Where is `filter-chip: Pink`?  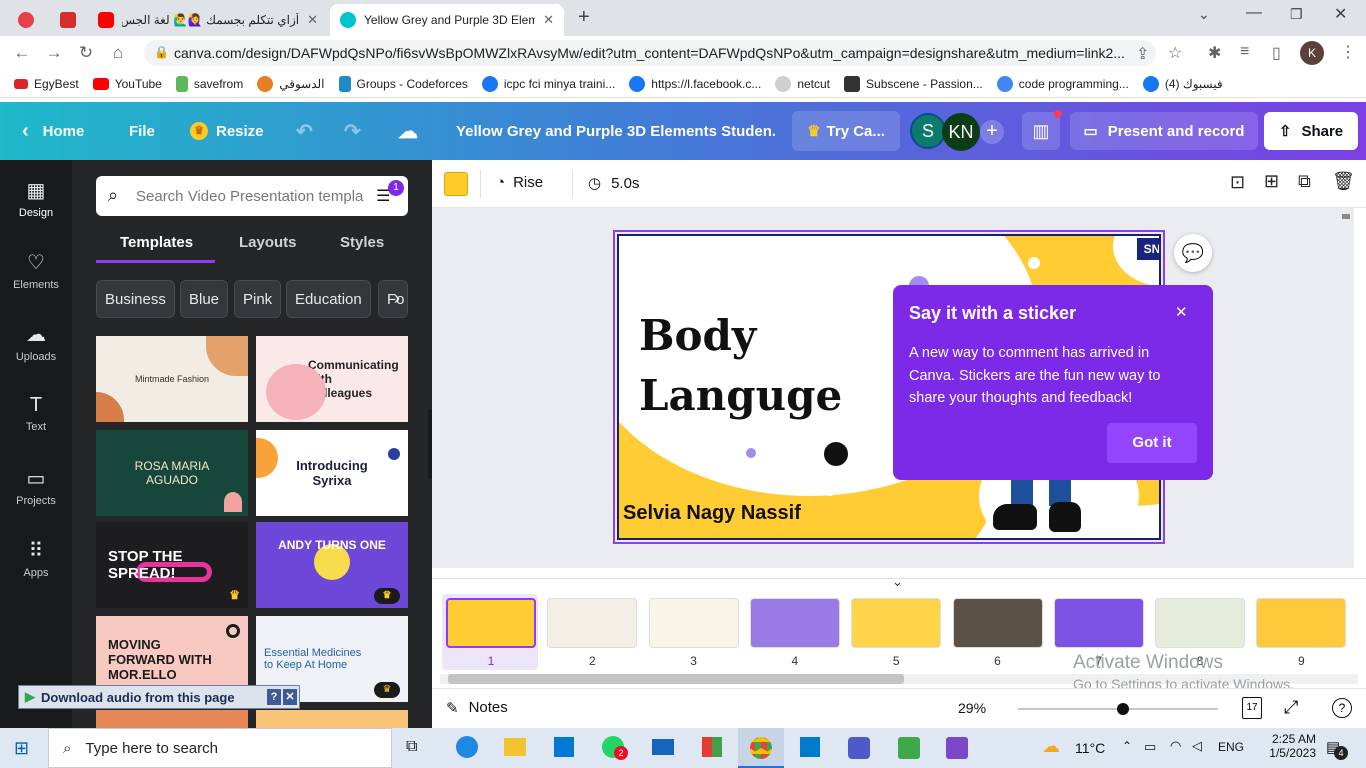
filter-chip: Pink is located at coordinates (258, 299).